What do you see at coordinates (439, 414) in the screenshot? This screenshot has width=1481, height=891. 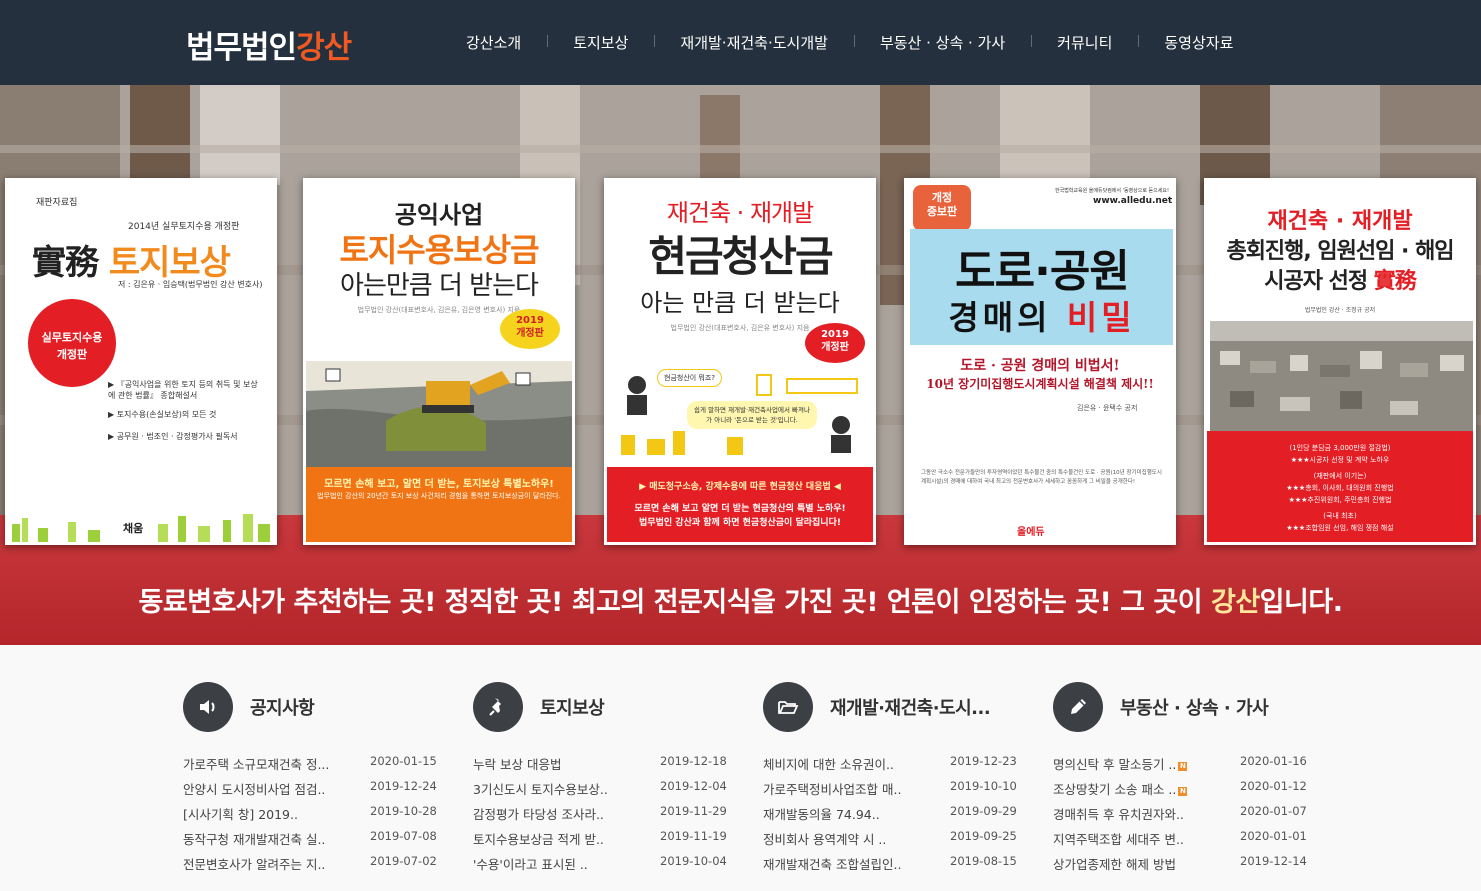 I see `excavator-landscape-graphic` at bounding box center [439, 414].